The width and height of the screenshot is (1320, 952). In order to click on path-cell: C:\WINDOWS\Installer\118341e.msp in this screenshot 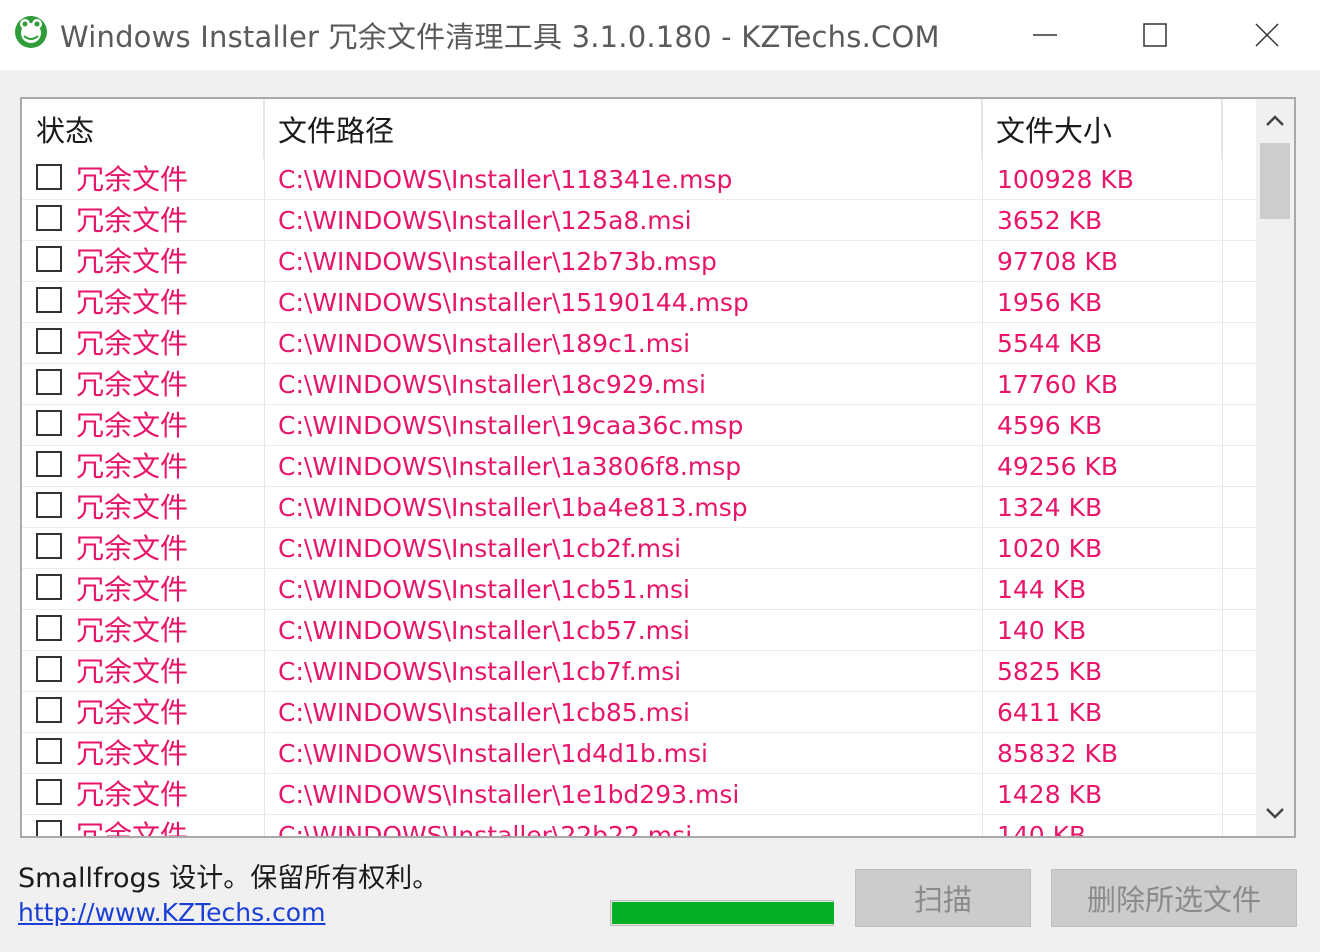, I will do `click(505, 179)`.